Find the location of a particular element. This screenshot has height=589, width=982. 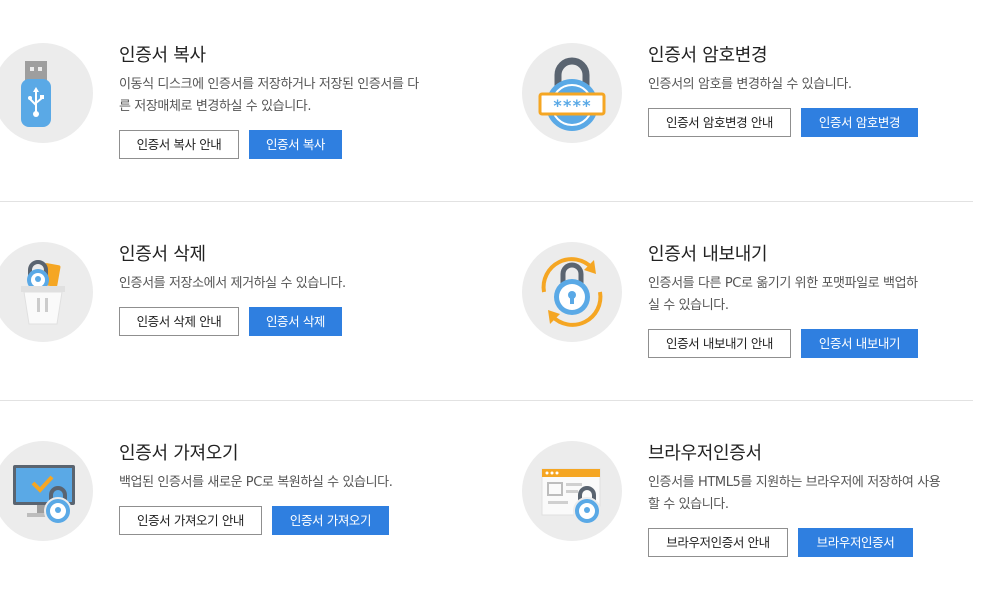

delete-guide-button: 인증서 삭제 안내 is located at coordinates (179, 321).